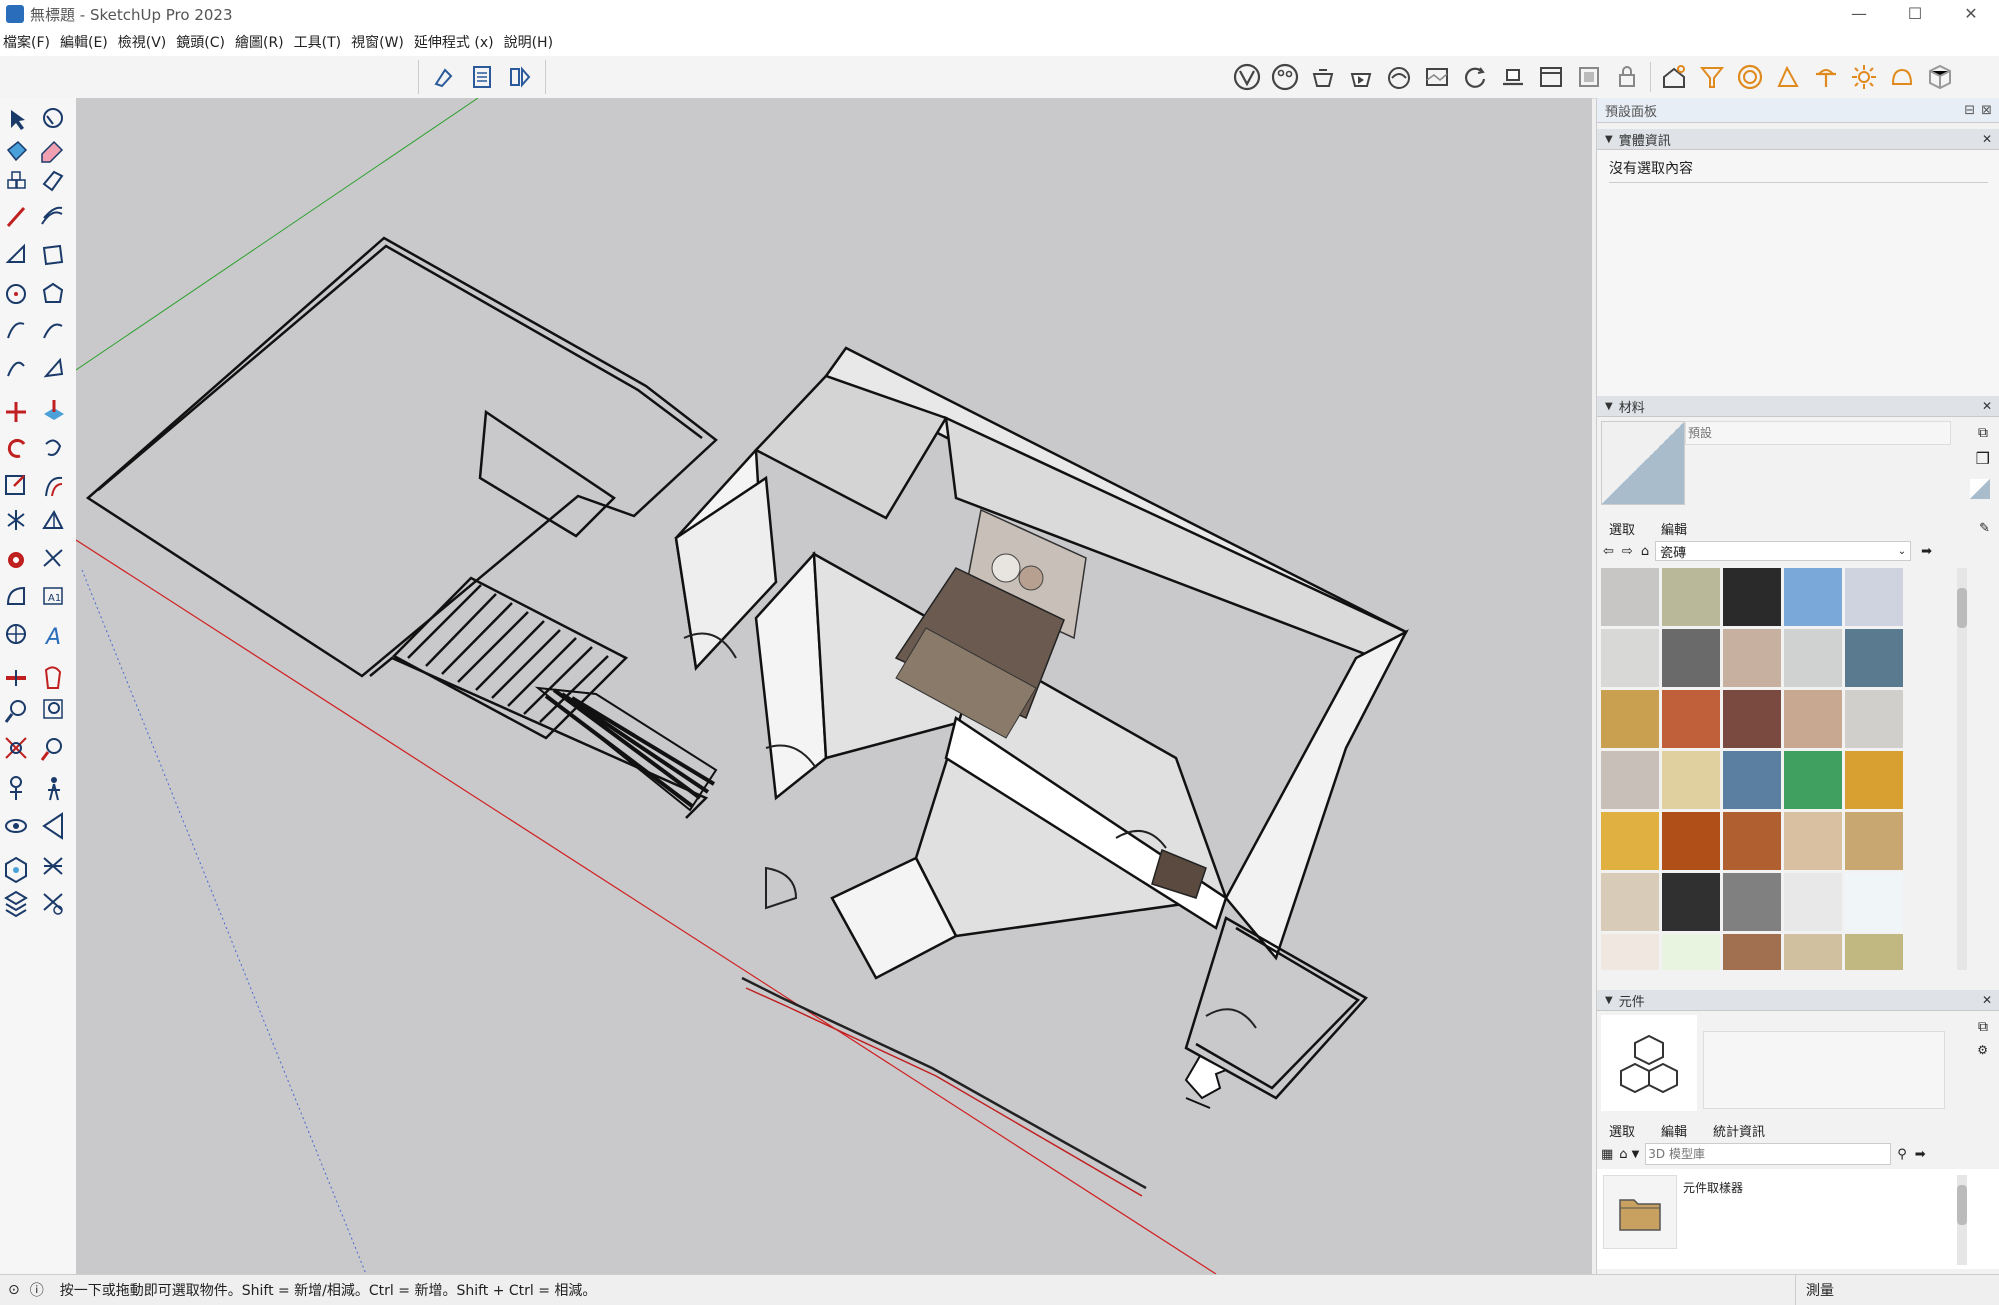  I want to click on section-display-icon, so click(1551, 77).